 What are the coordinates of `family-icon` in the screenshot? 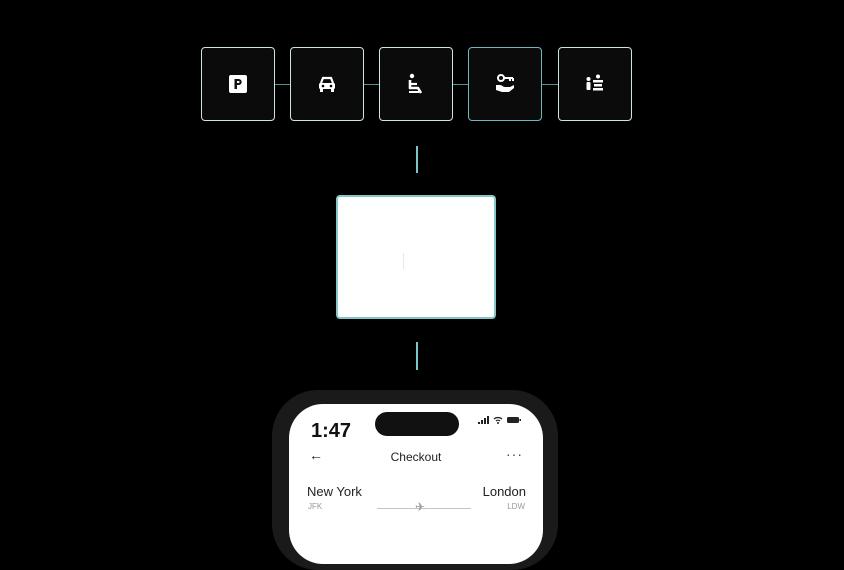 It's located at (594, 82).